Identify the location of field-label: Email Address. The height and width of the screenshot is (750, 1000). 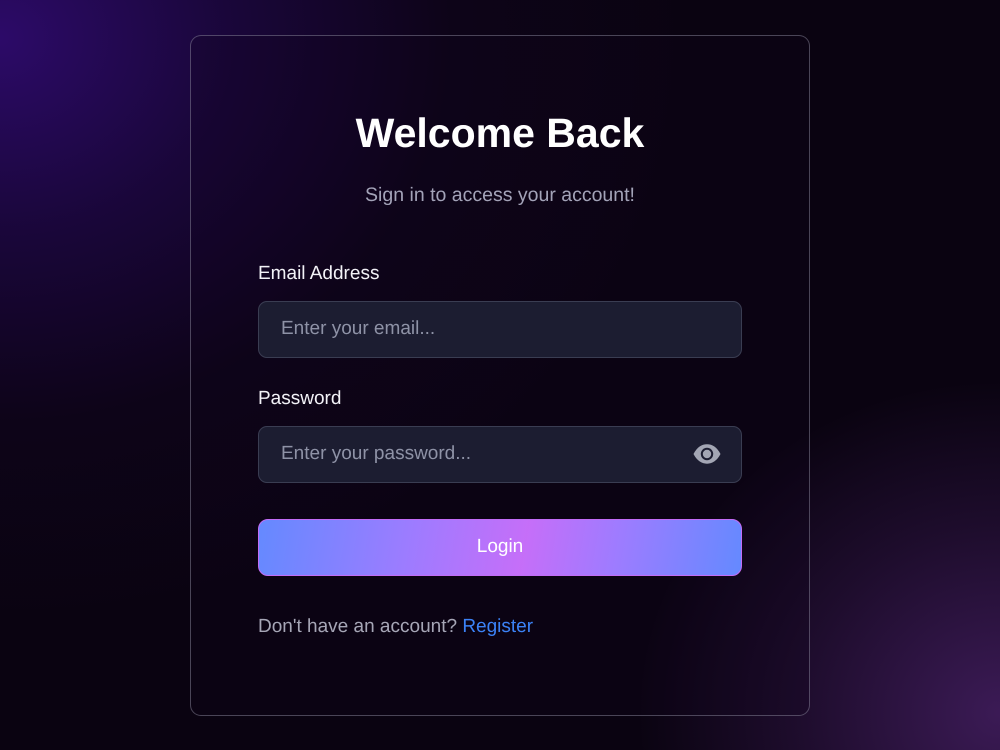
(319, 273).